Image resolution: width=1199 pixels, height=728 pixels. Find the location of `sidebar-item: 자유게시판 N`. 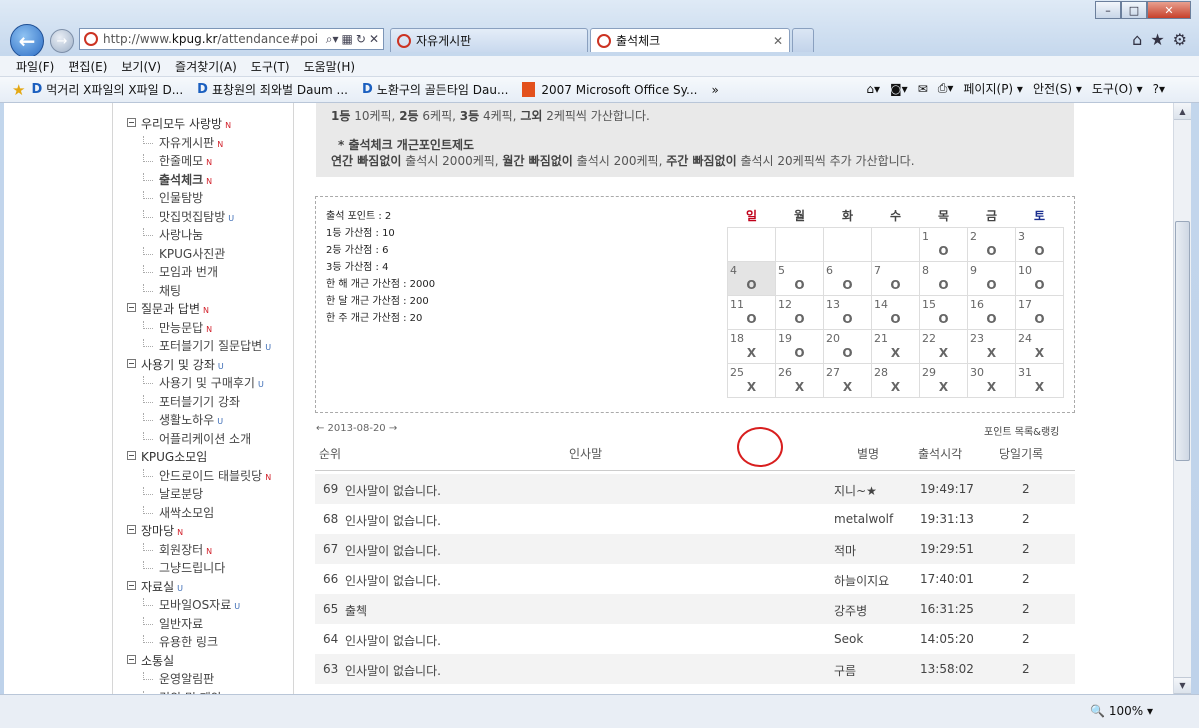

sidebar-item: 자유게시판 N is located at coordinates (183, 142).